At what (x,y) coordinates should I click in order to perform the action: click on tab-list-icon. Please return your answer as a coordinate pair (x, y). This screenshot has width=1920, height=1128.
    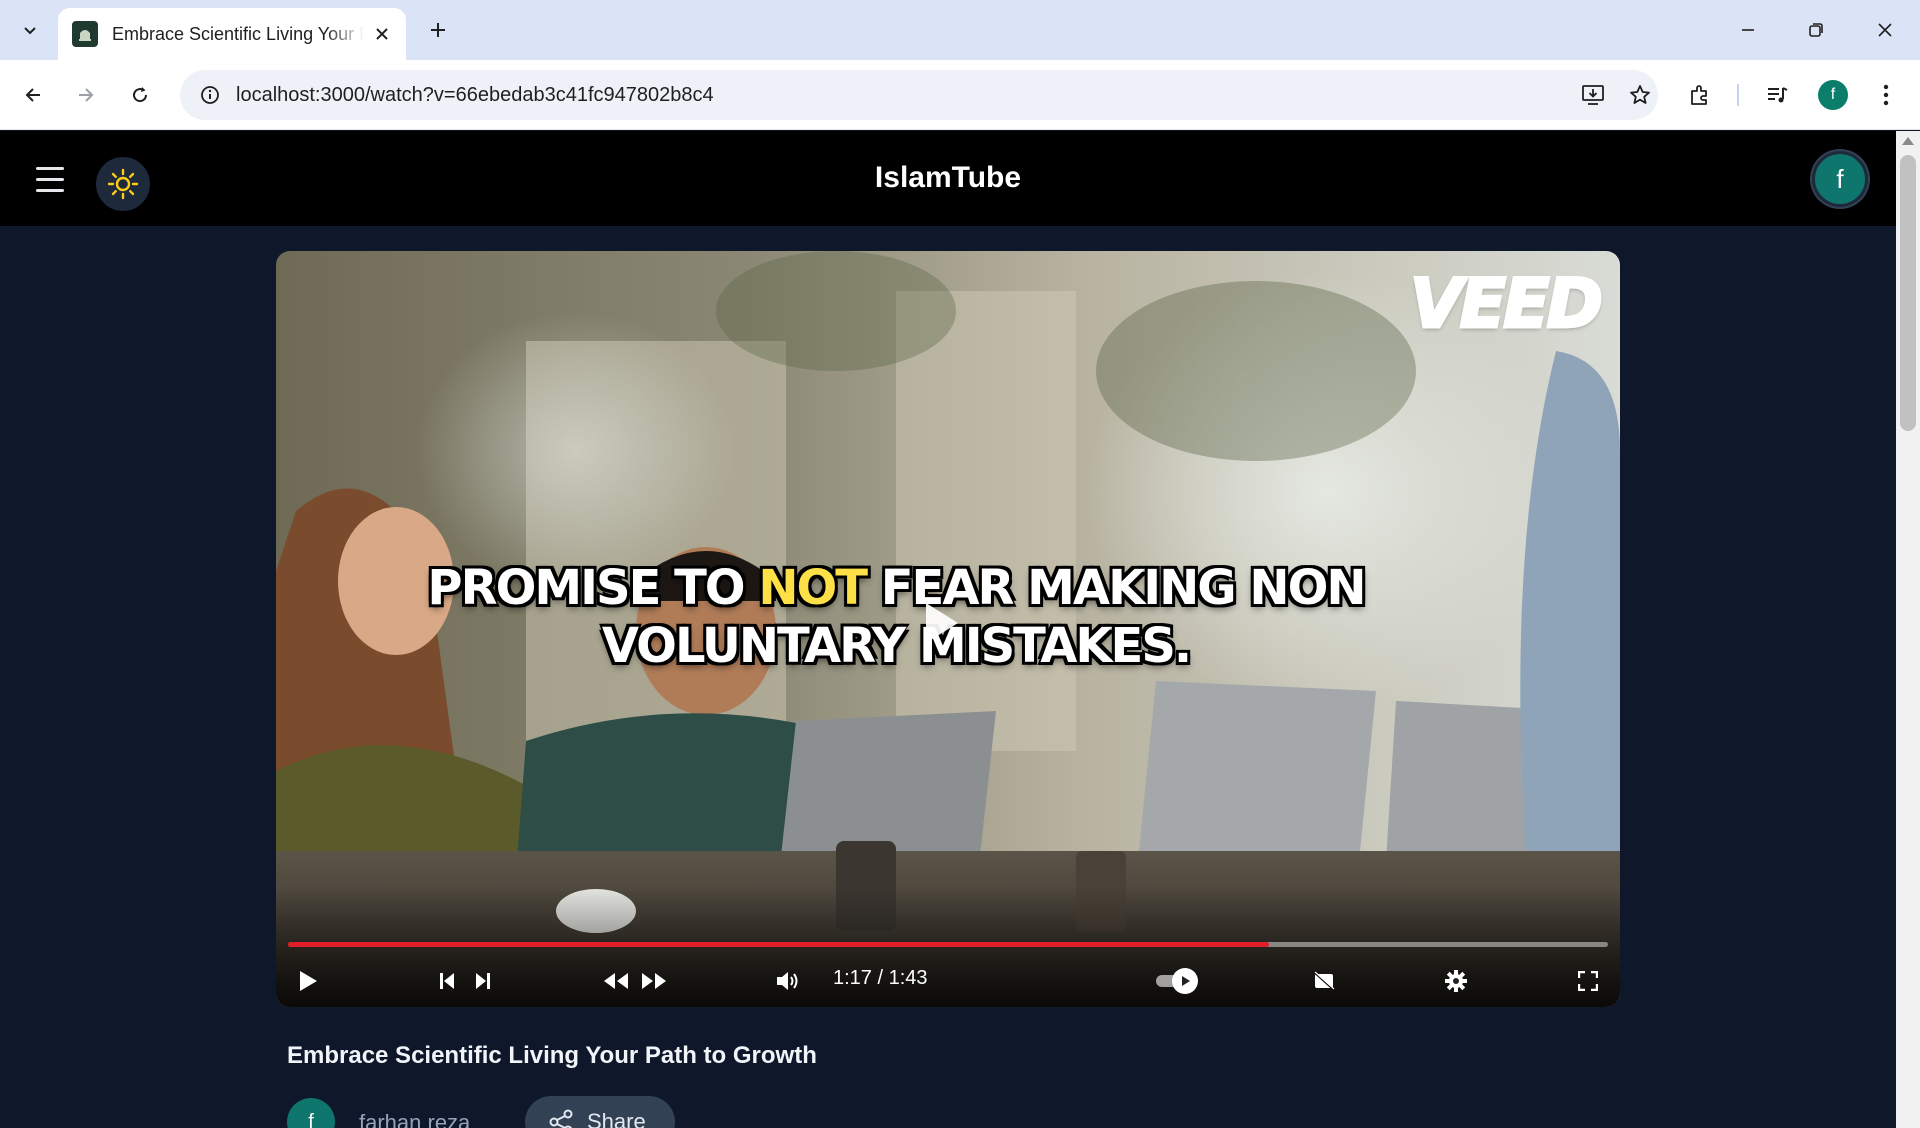
    Looking at the image, I should click on (30, 30).